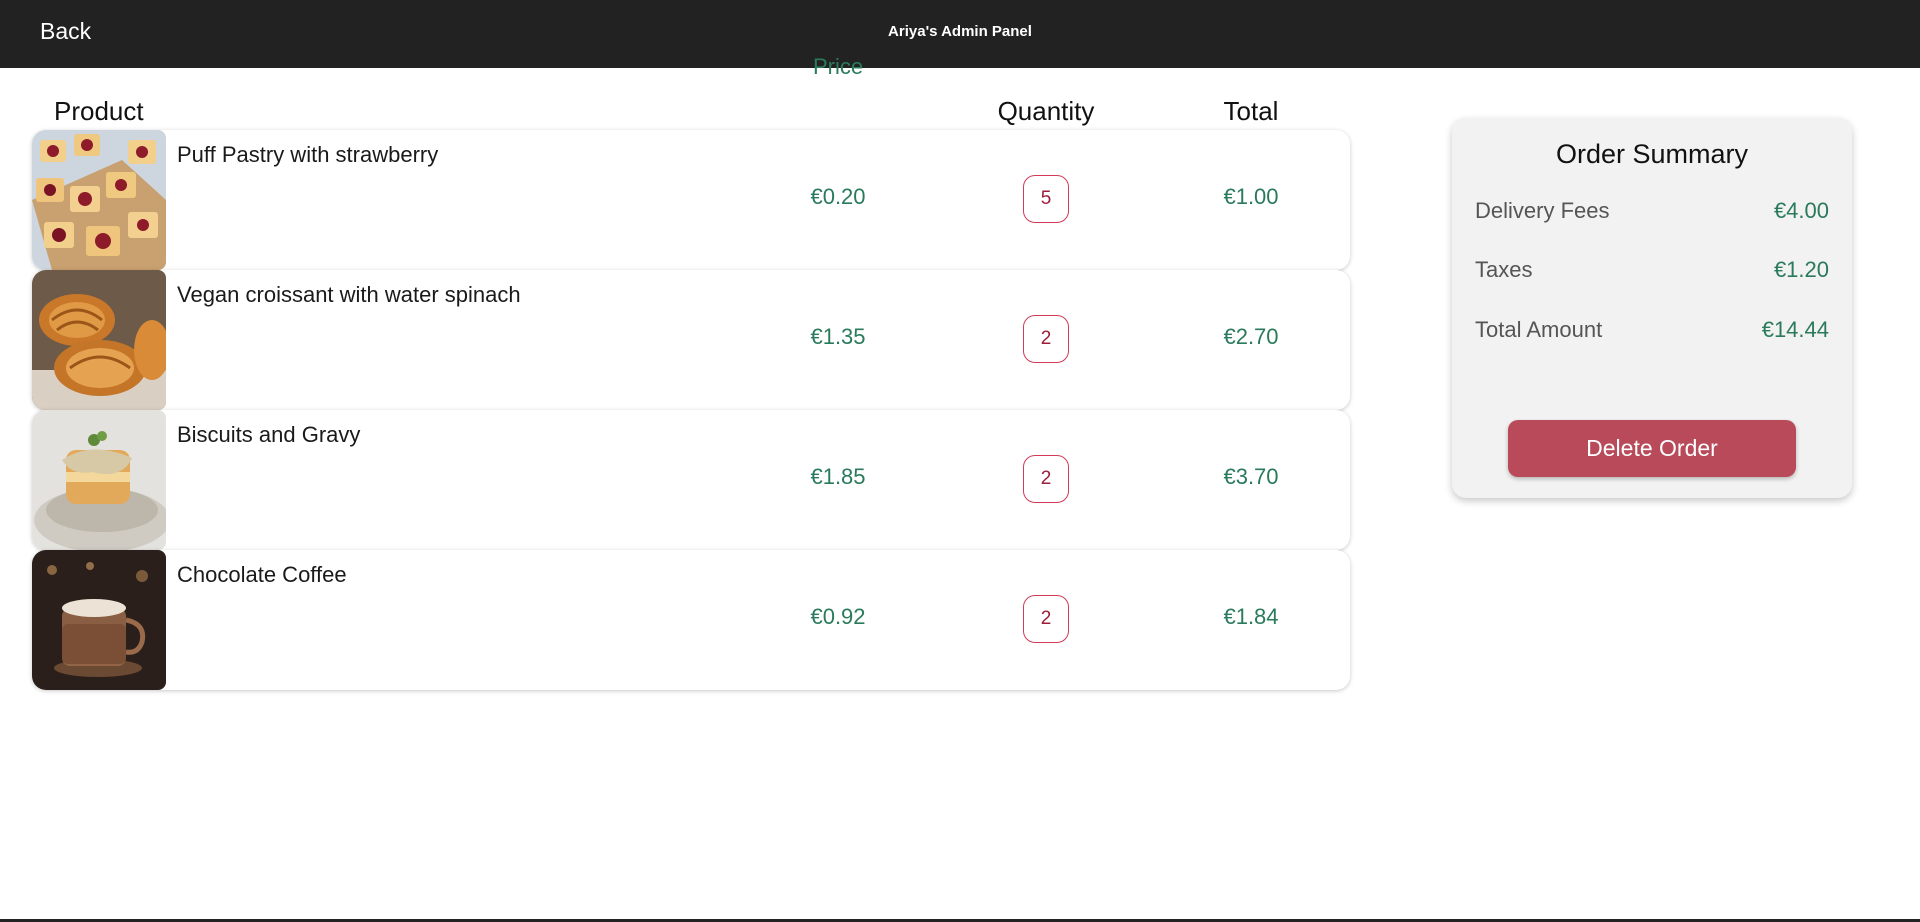 This screenshot has height=922, width=1920. Describe the element at coordinates (1251, 476) in the screenshot. I see `product-total: €3.70` at that location.